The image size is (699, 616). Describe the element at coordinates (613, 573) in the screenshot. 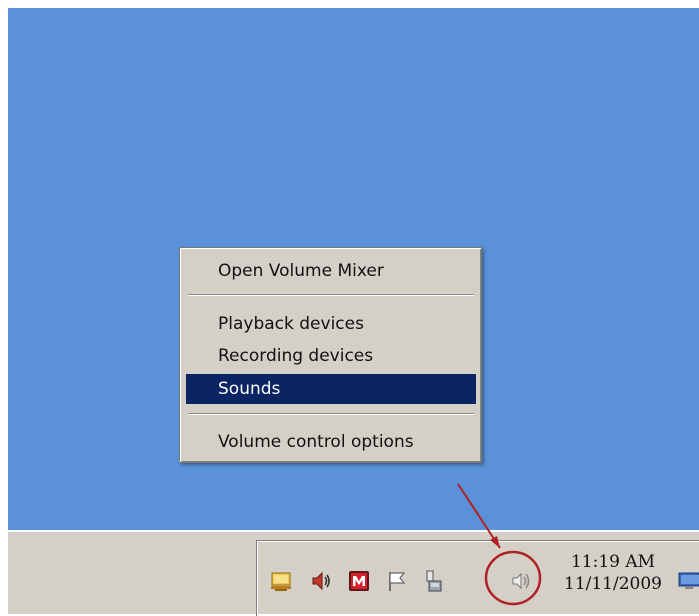

I see `clock: 11:19 AM 11/11/2009` at that location.